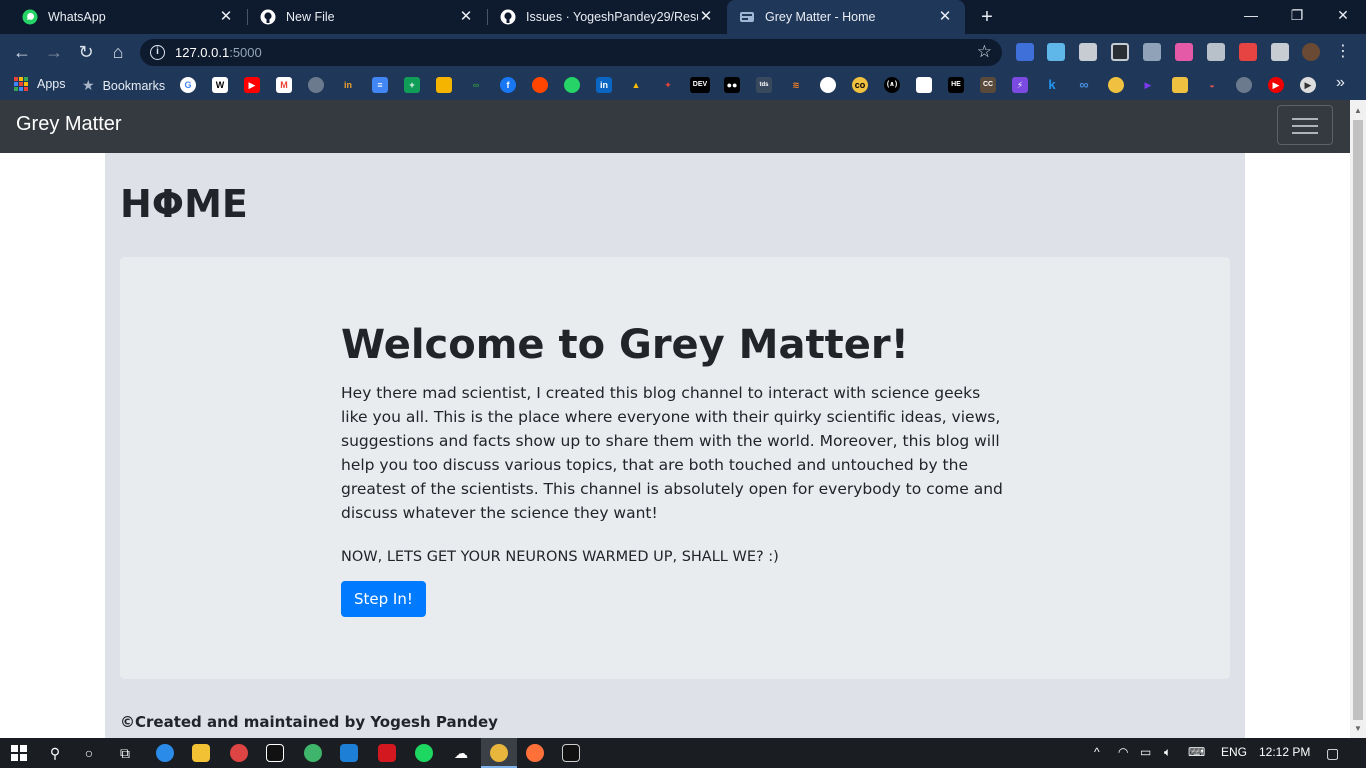 The width and height of the screenshot is (1366, 768). I want to click on fm-icon, so click(1180, 85).